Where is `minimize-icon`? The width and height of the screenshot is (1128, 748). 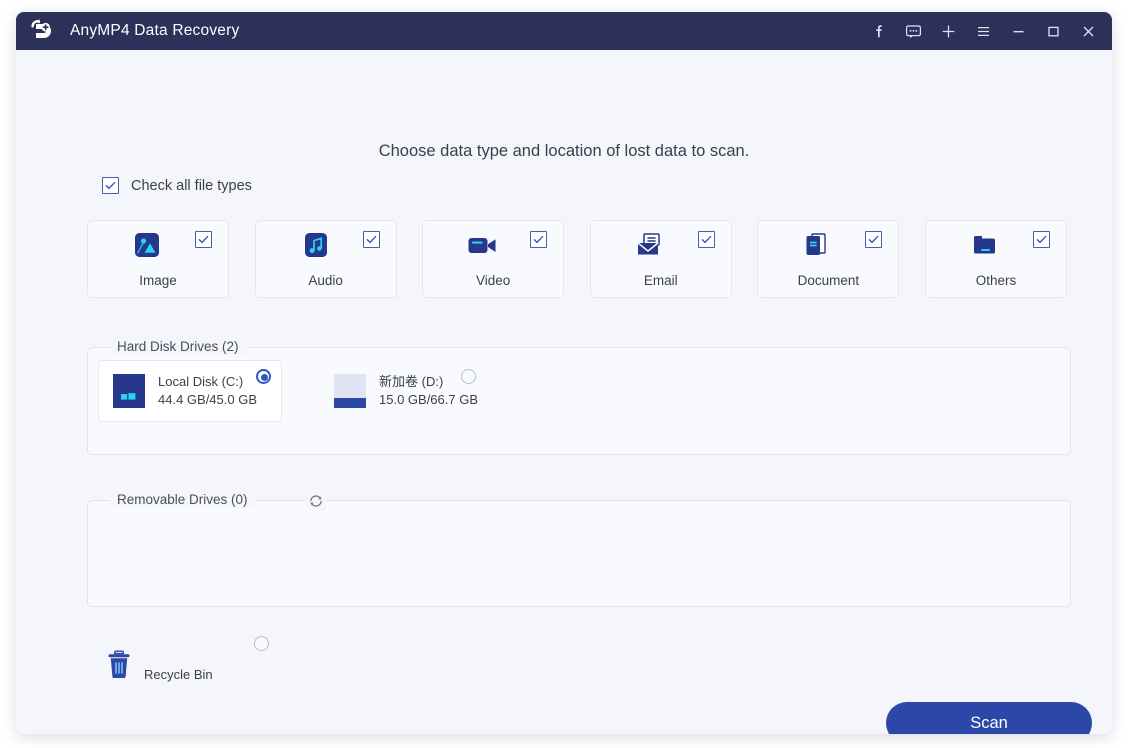
minimize-icon is located at coordinates (1018, 31).